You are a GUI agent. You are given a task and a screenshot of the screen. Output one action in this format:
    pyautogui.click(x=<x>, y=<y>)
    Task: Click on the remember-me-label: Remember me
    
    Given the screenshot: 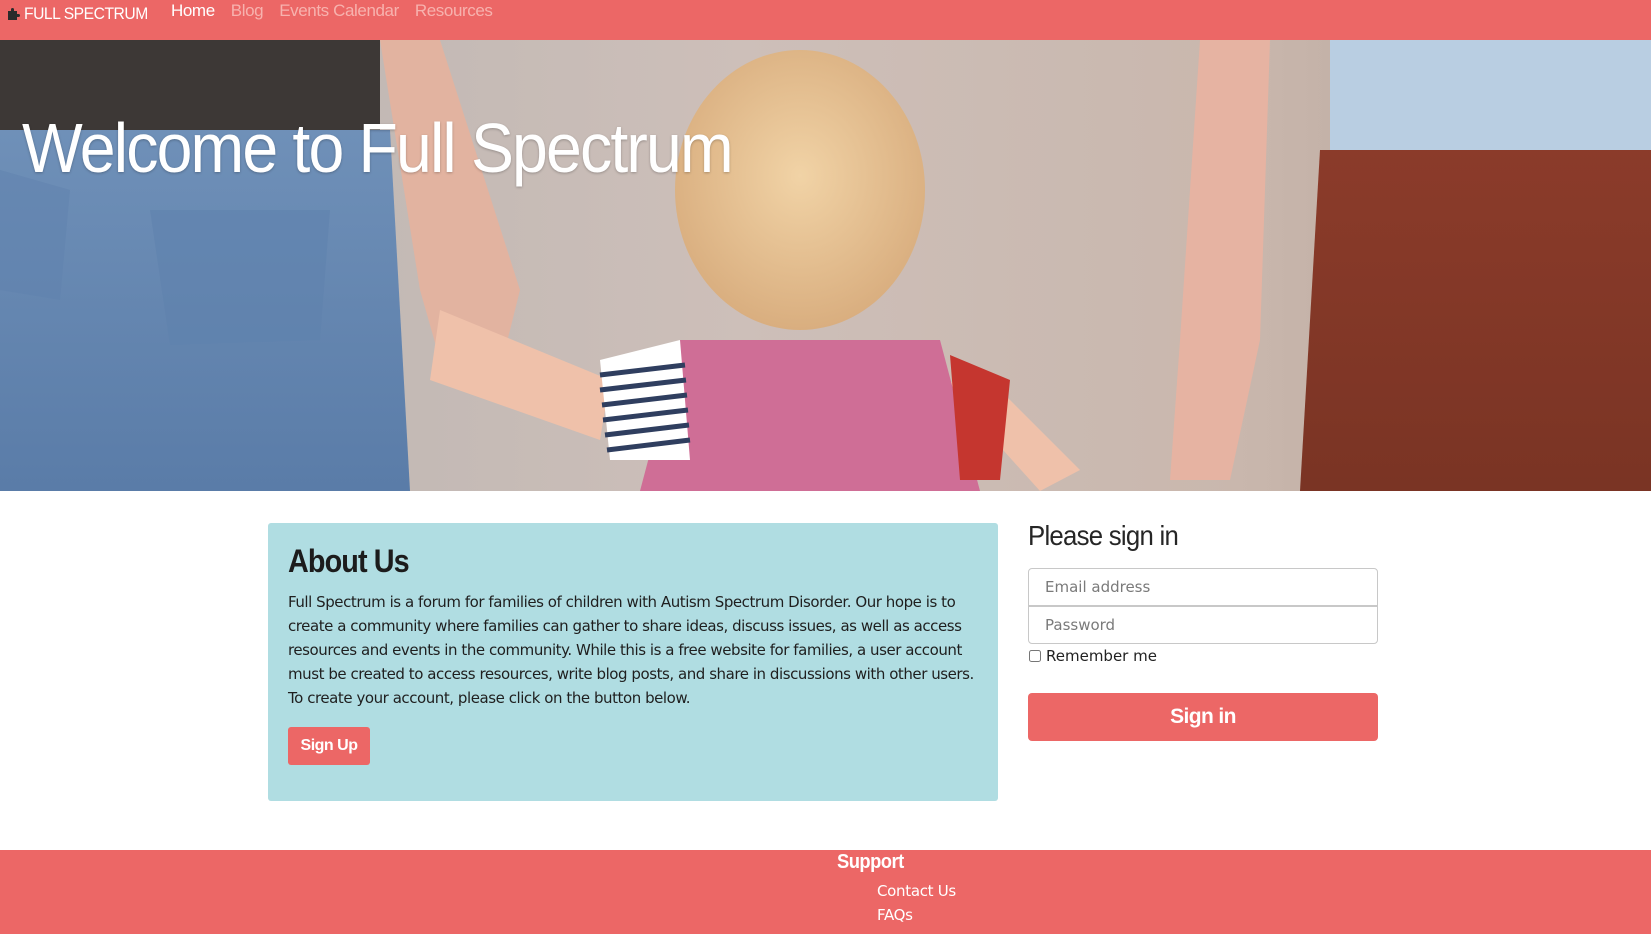 What is the action you would take?
    pyautogui.click(x=1101, y=656)
    